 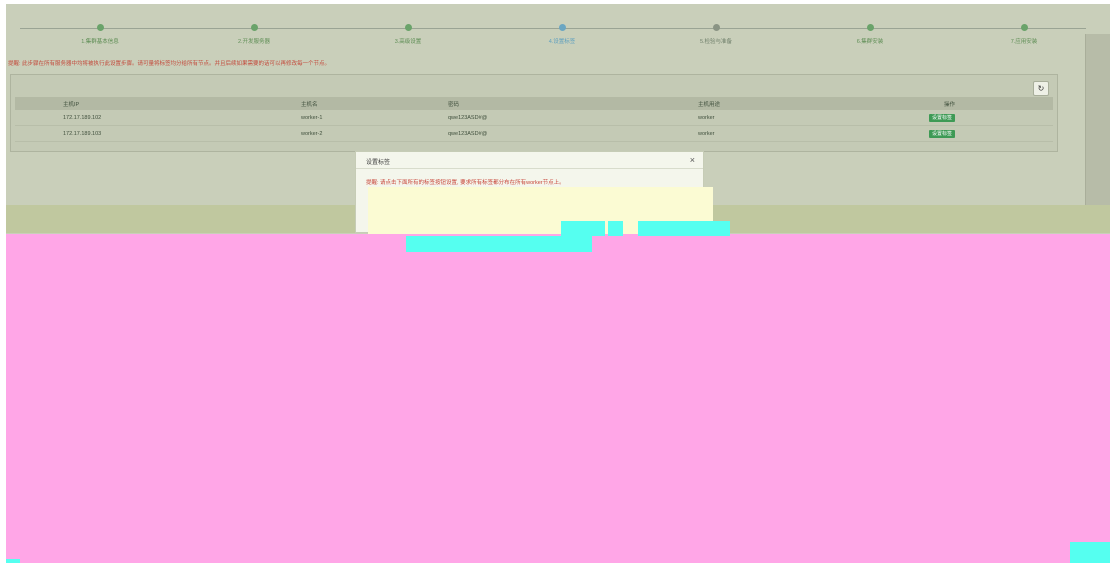 I want to click on step-1: 1.集群基本信息, so click(x=100, y=34).